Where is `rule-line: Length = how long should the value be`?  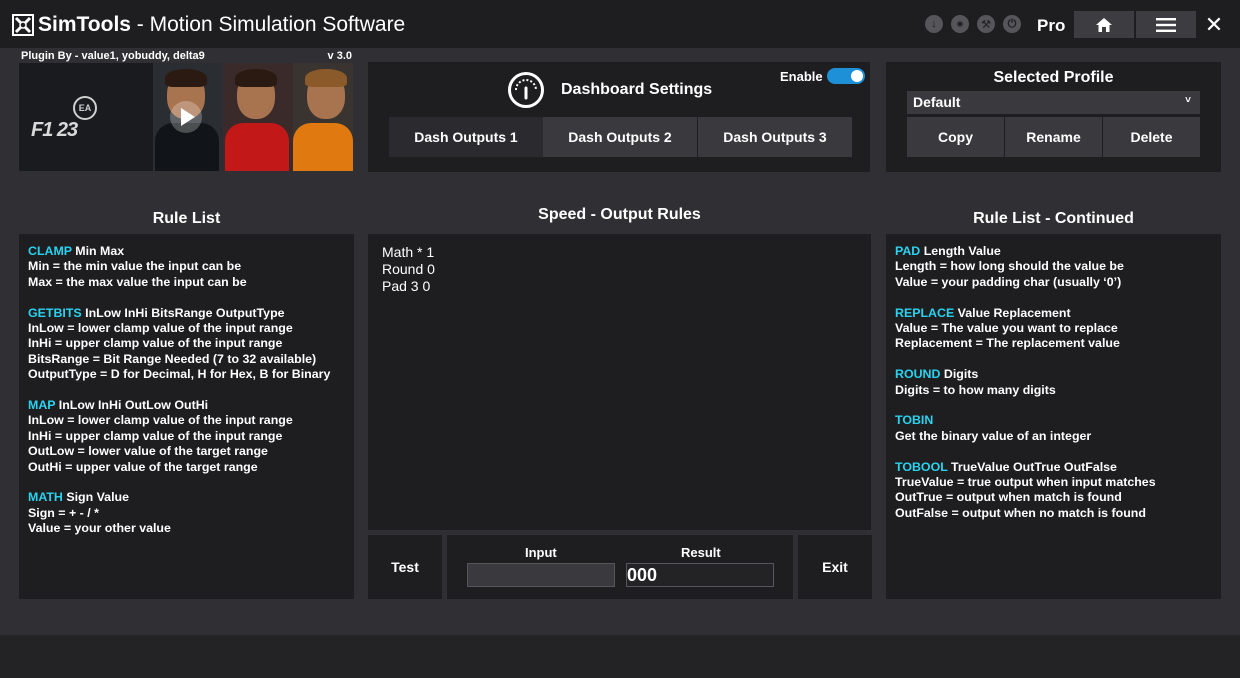 rule-line: Length = how long should the value be is located at coordinates (1009, 266).